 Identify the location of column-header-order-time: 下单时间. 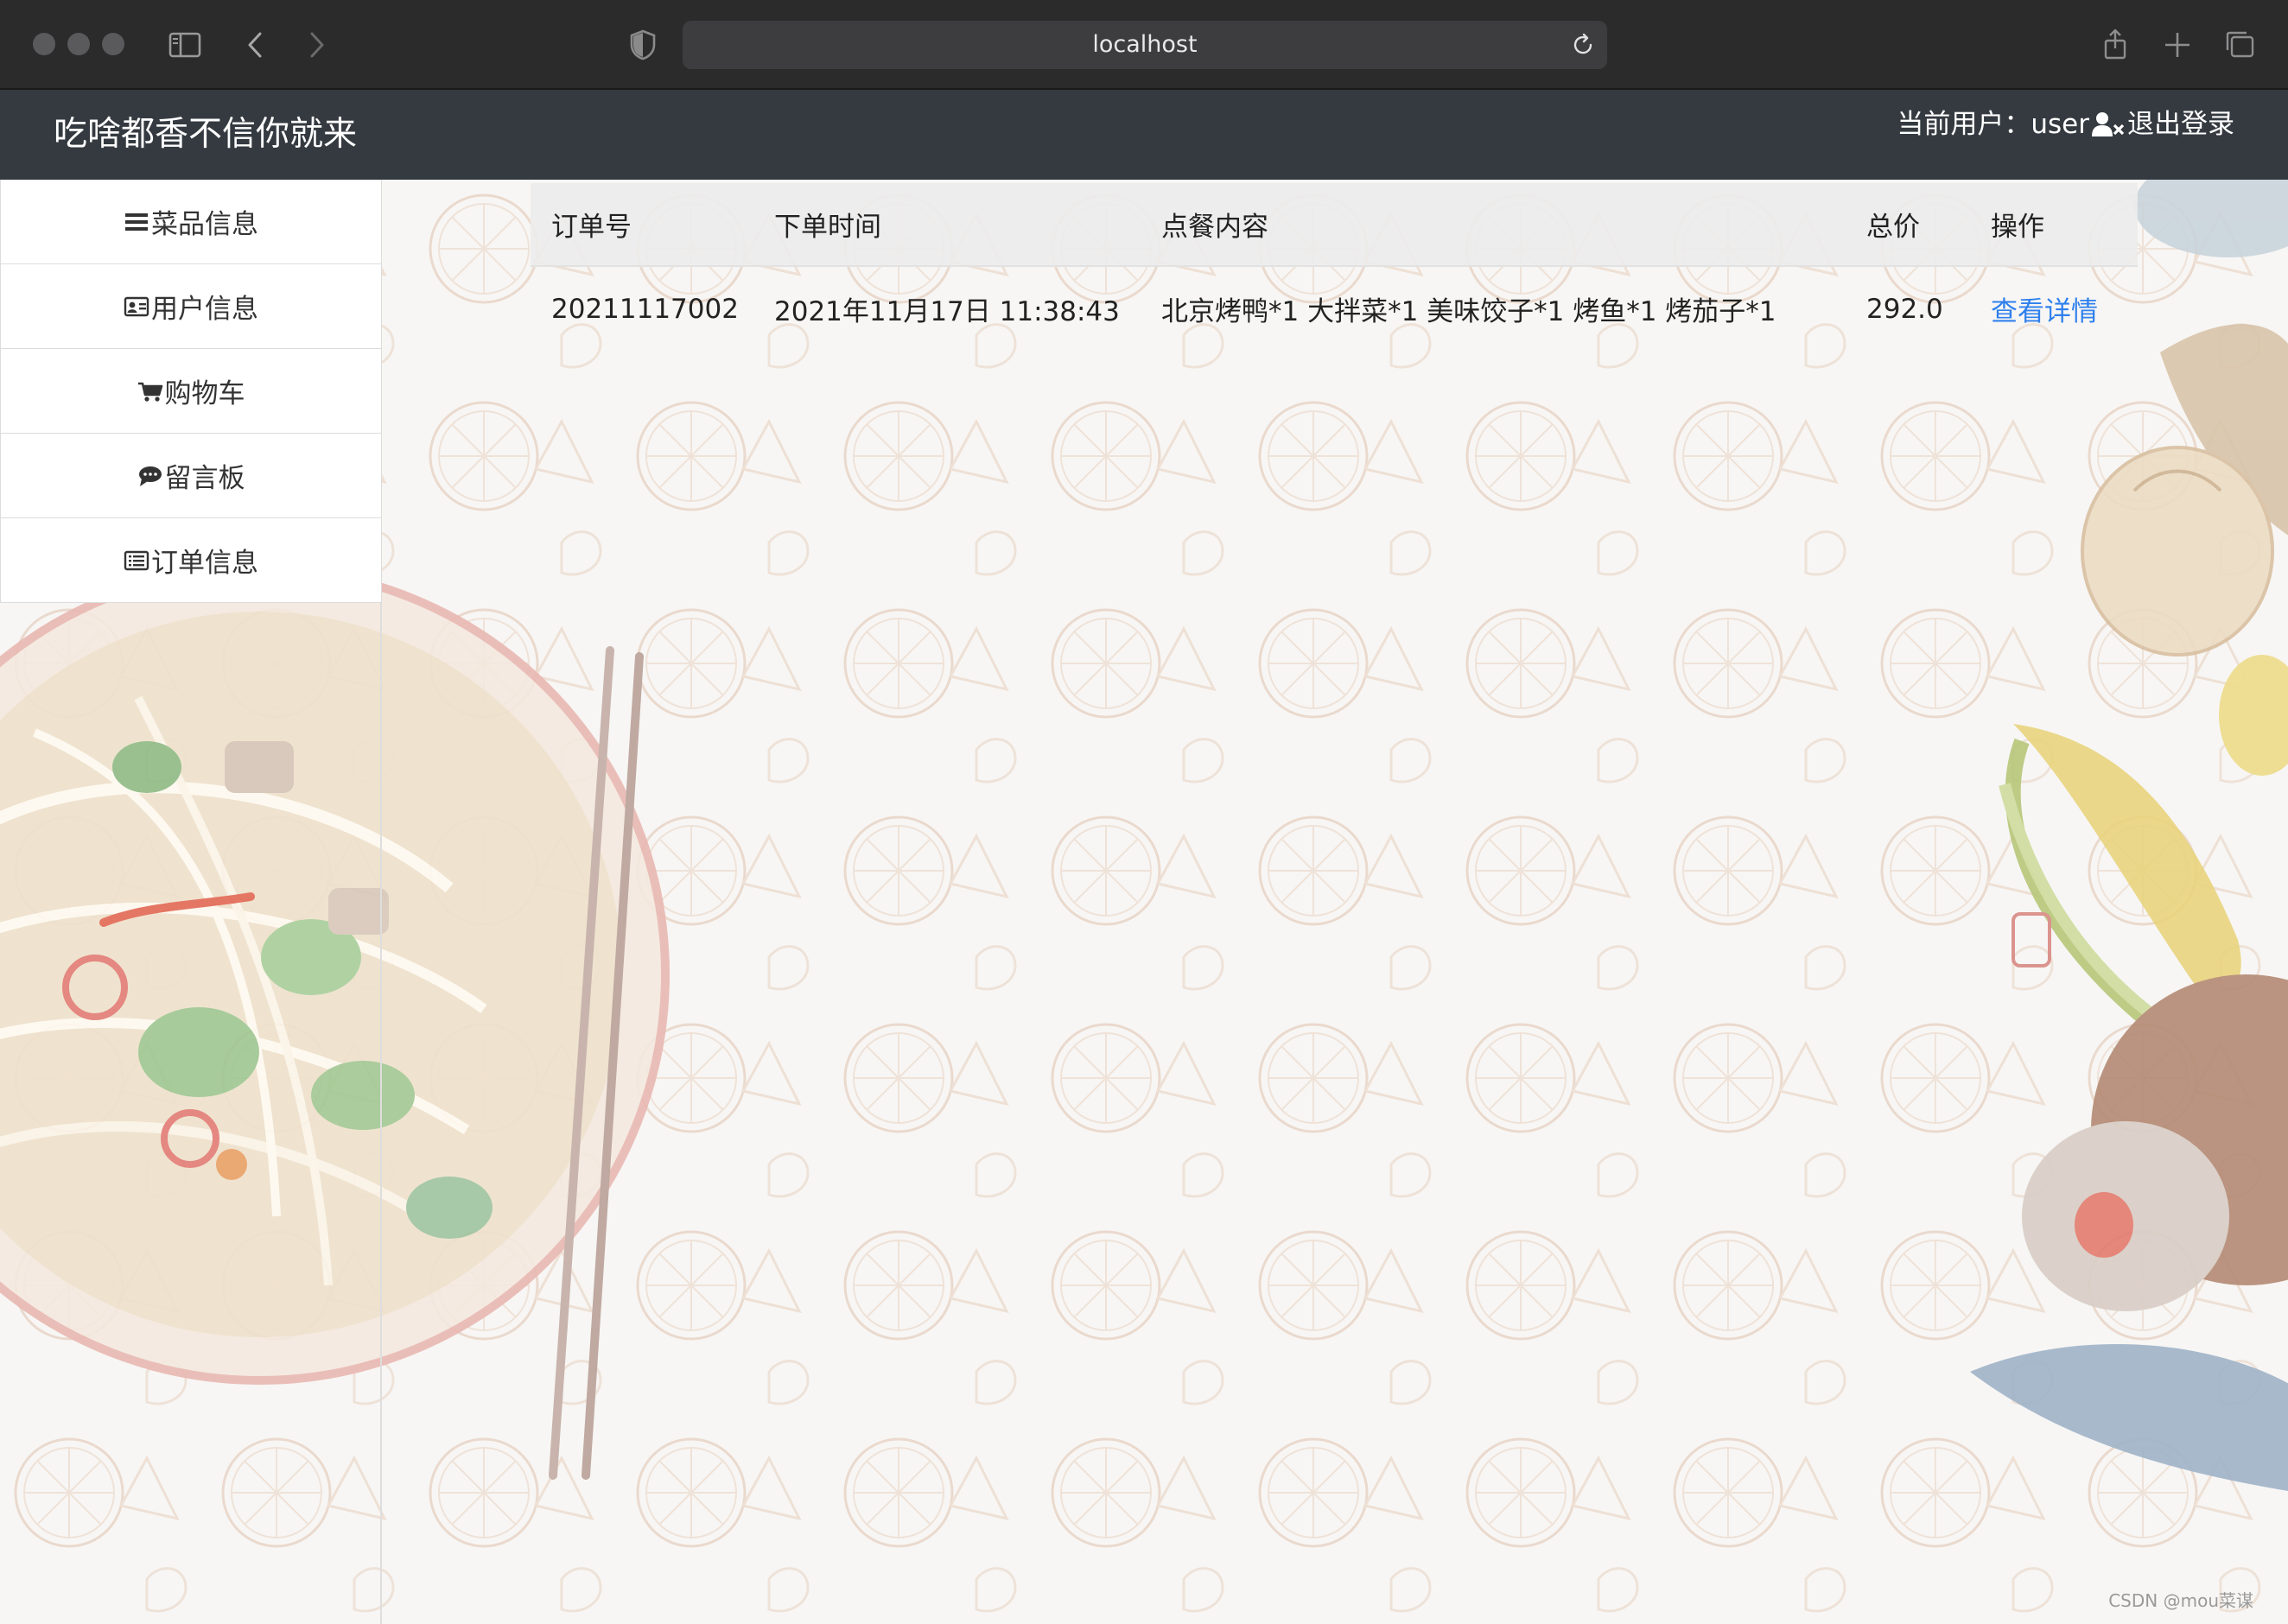
(947, 225).